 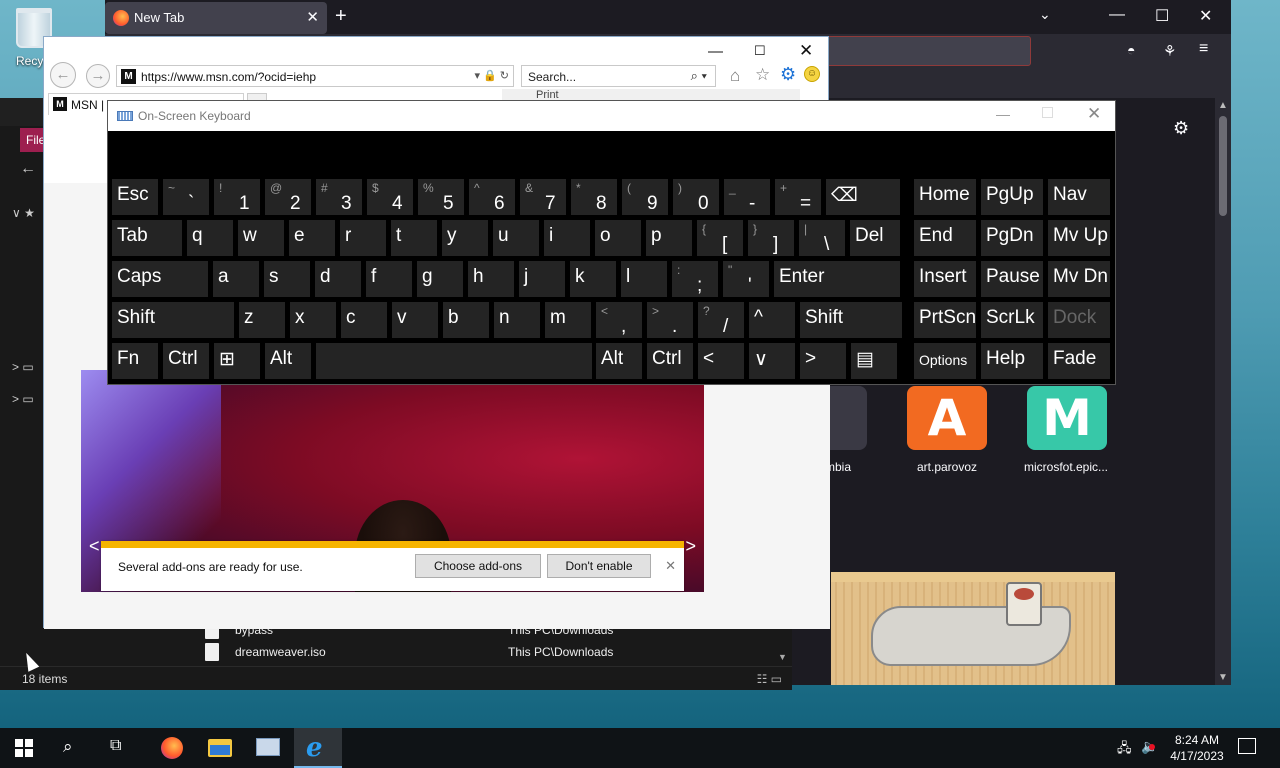 What do you see at coordinates (1047, 112) in the screenshot?
I see `osk-maximize-button` at bounding box center [1047, 112].